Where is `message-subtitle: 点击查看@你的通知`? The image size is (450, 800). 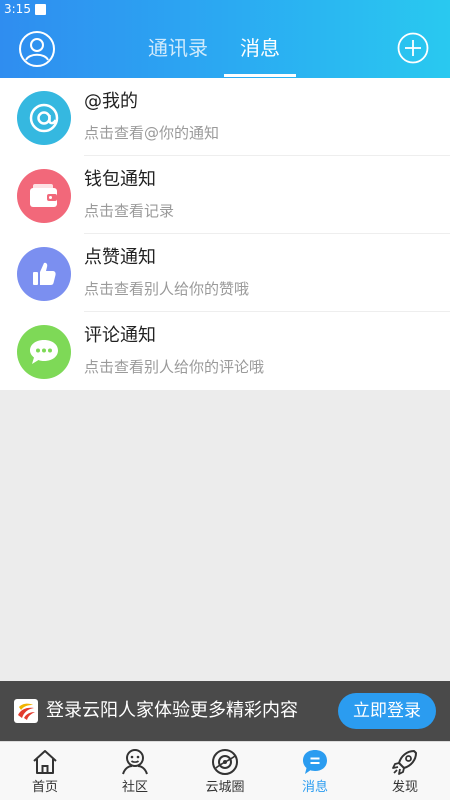 message-subtitle: 点击查看@你的通知 is located at coordinates (152, 133).